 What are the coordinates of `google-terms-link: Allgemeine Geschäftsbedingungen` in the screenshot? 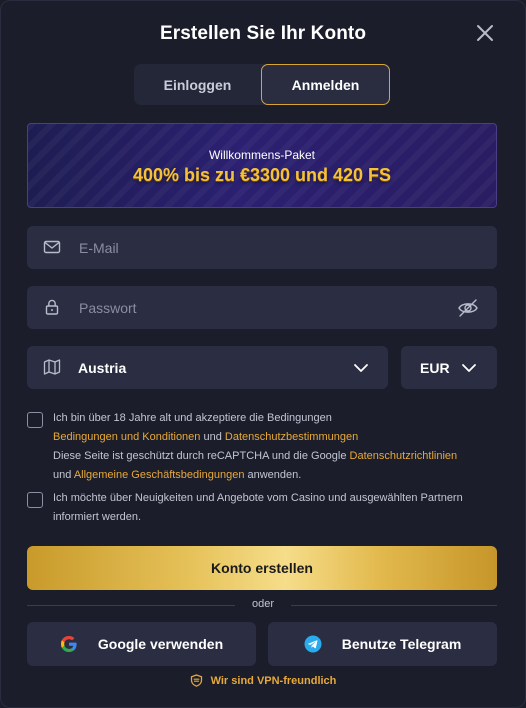 It's located at (159, 475).